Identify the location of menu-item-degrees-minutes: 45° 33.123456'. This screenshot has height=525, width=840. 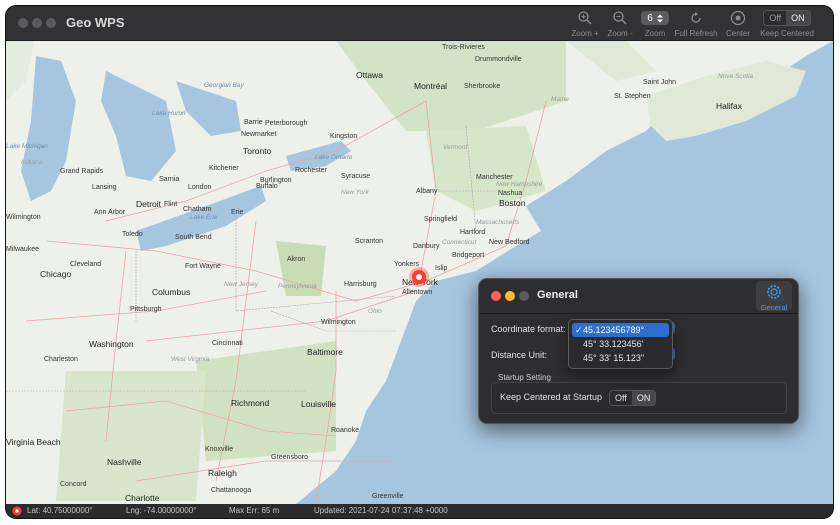
(620, 344).